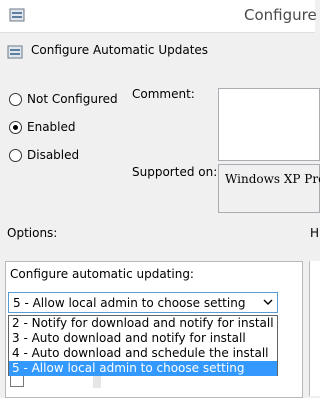 The image size is (320, 398). Describe the element at coordinates (314, 328) in the screenshot. I see `help-panel` at that location.